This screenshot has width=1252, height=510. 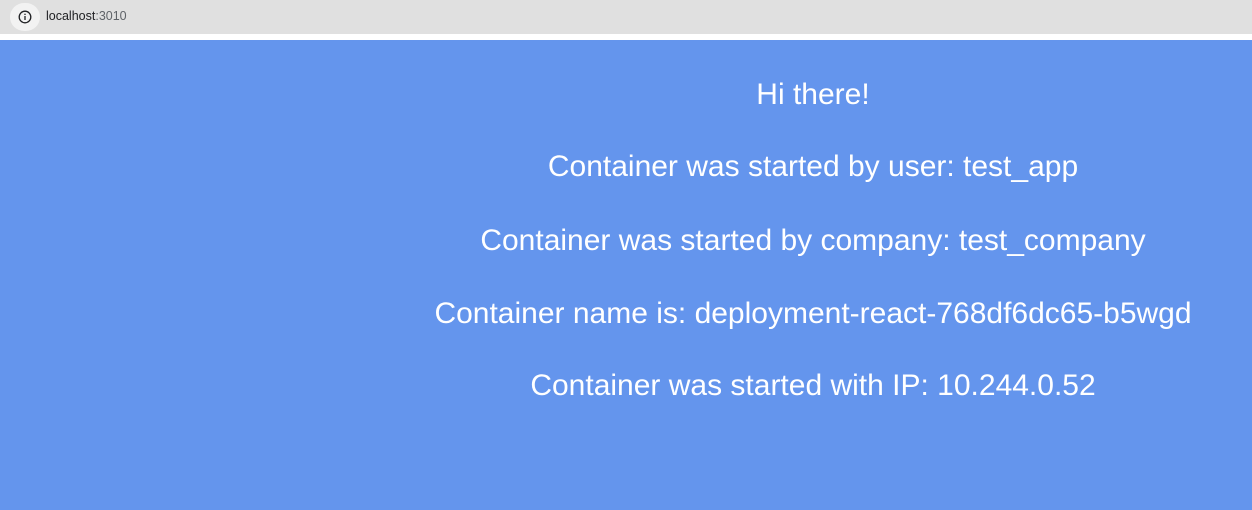 I want to click on browser-toolbar: localhost:3010, so click(x=626, y=17).